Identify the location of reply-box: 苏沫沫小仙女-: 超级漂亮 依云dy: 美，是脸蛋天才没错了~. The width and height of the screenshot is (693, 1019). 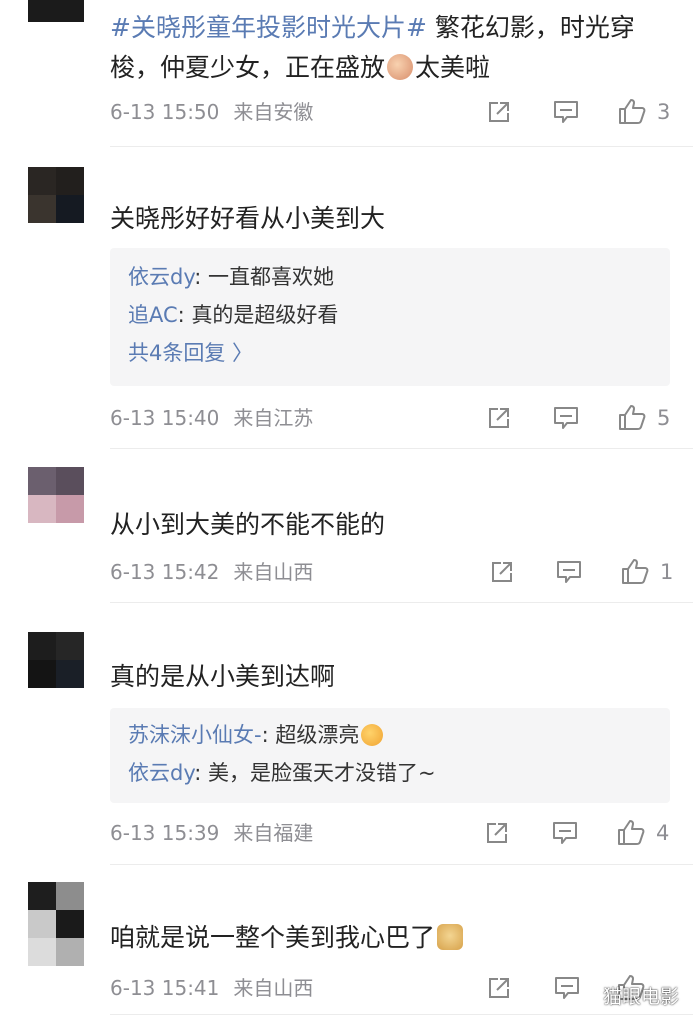
(390, 755).